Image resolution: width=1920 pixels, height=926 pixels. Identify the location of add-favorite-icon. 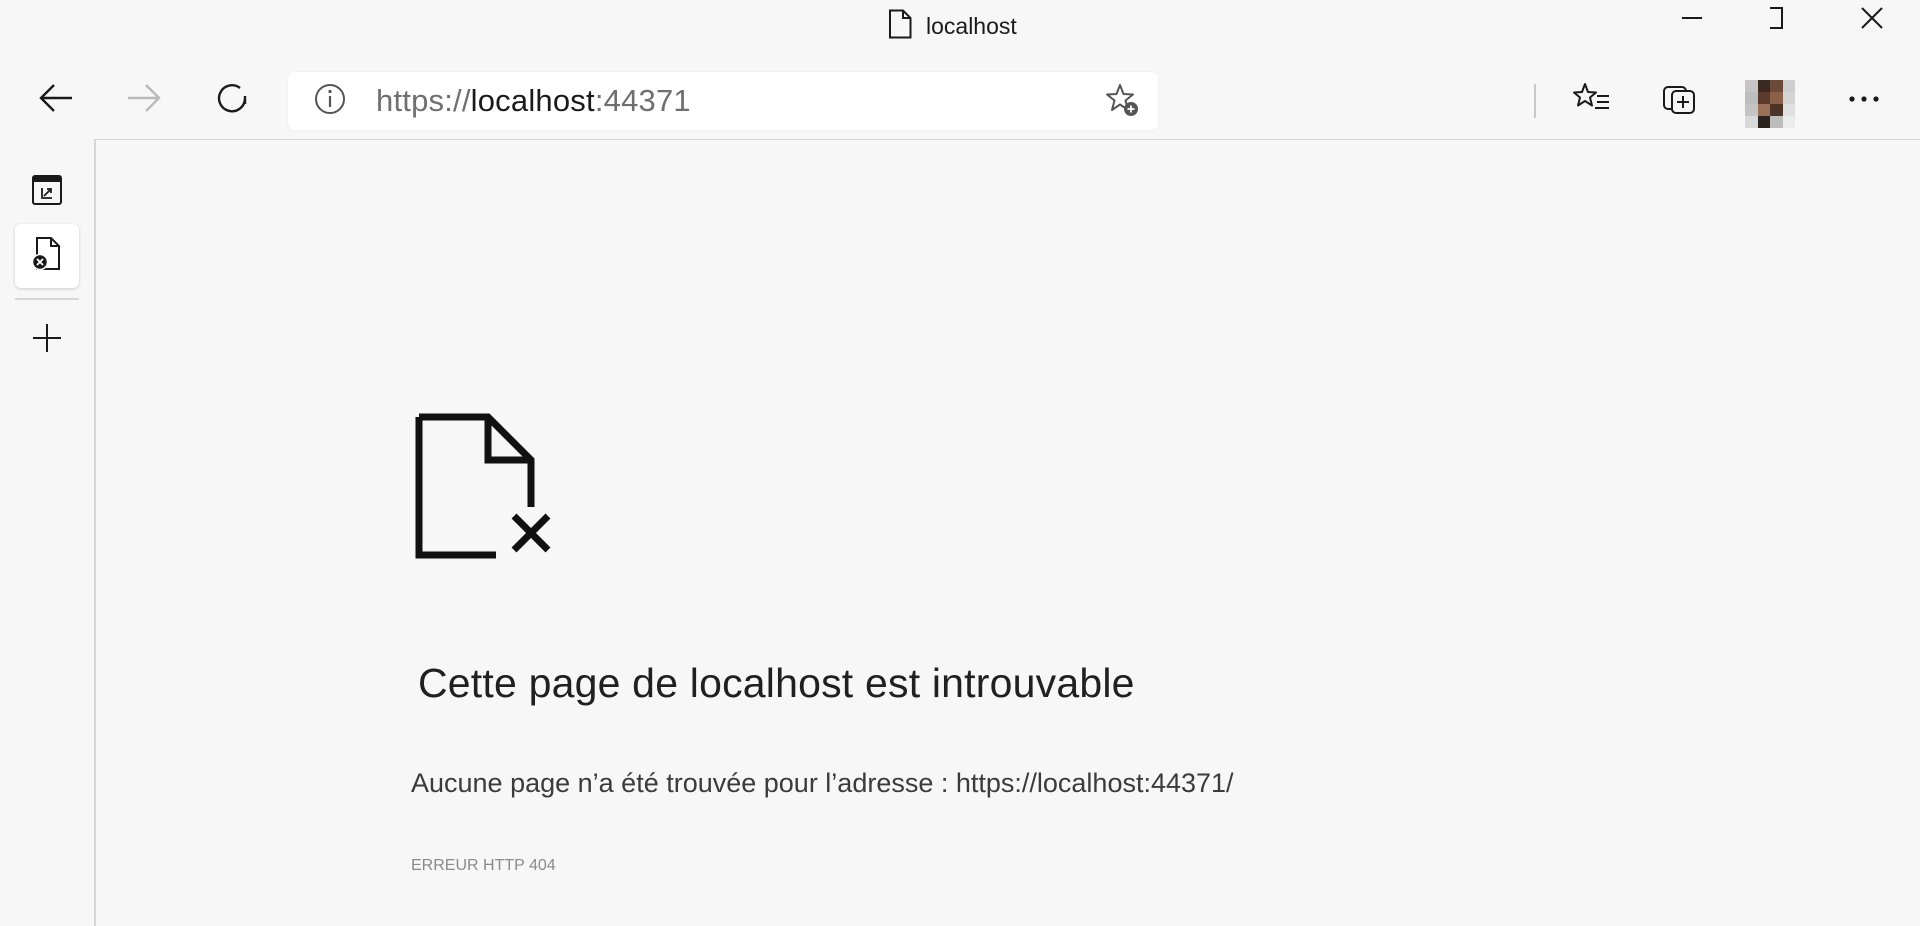
(1122, 102).